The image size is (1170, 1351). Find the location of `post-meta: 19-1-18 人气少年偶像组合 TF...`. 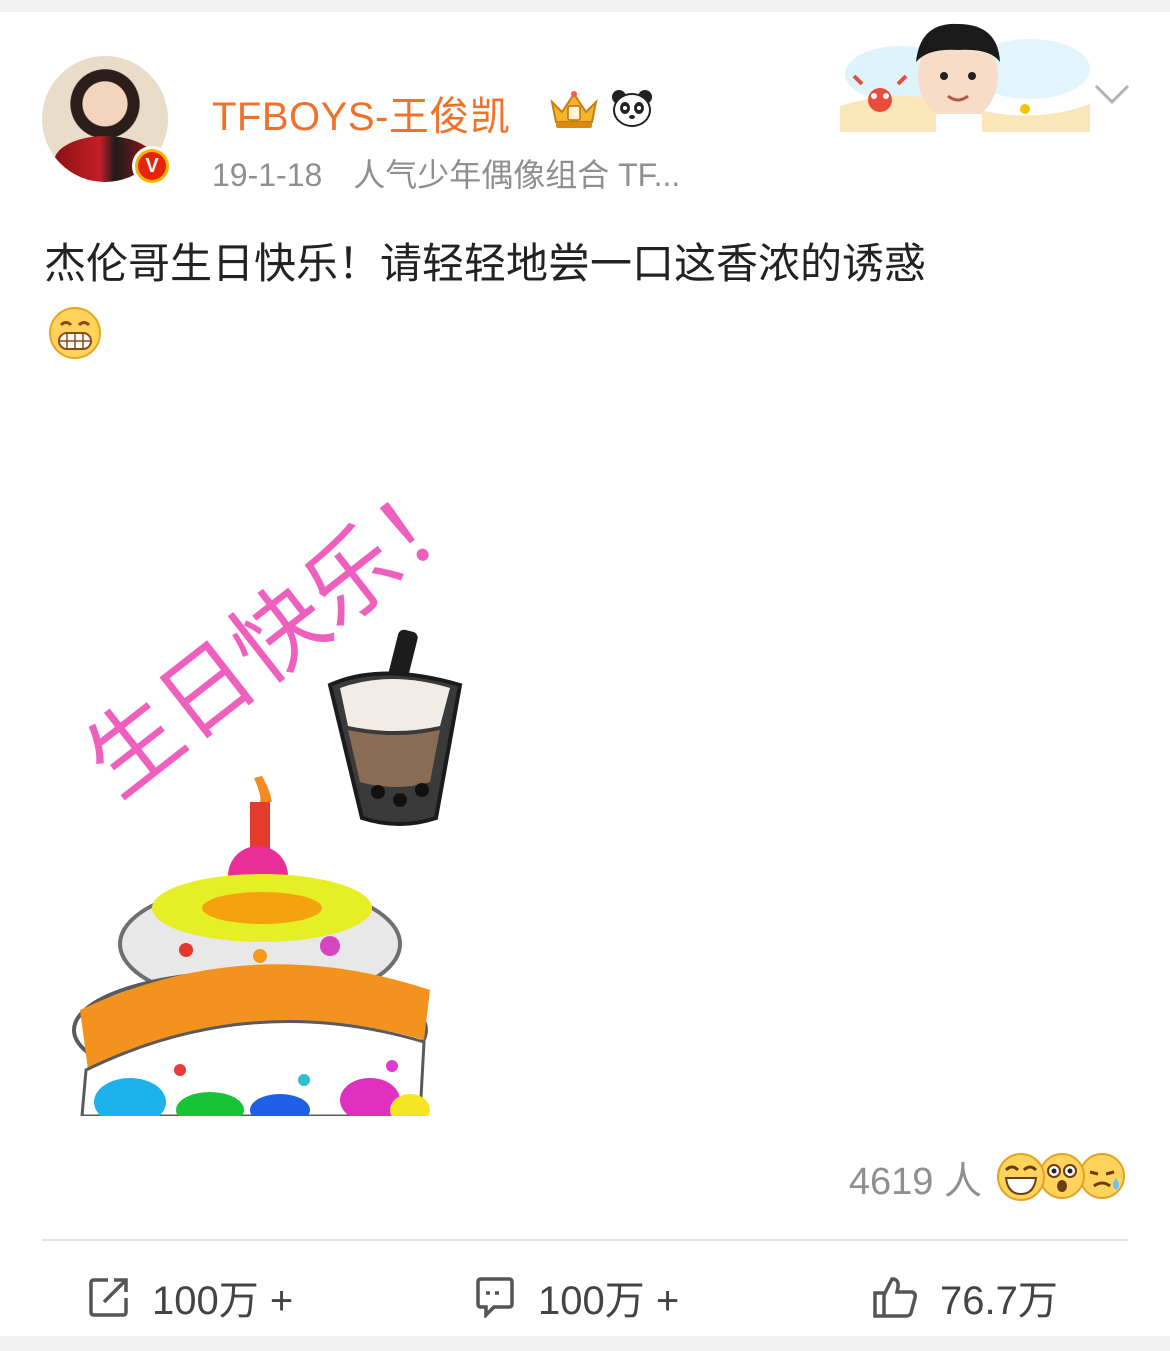

post-meta: 19-1-18 人气少年偶像组合 TF... is located at coordinates (446, 173).